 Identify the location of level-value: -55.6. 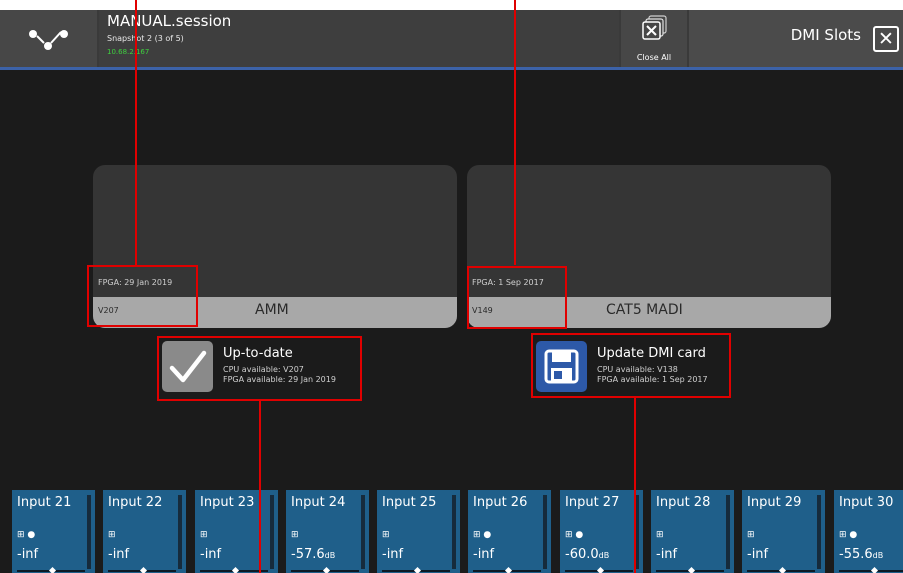
(856, 554).